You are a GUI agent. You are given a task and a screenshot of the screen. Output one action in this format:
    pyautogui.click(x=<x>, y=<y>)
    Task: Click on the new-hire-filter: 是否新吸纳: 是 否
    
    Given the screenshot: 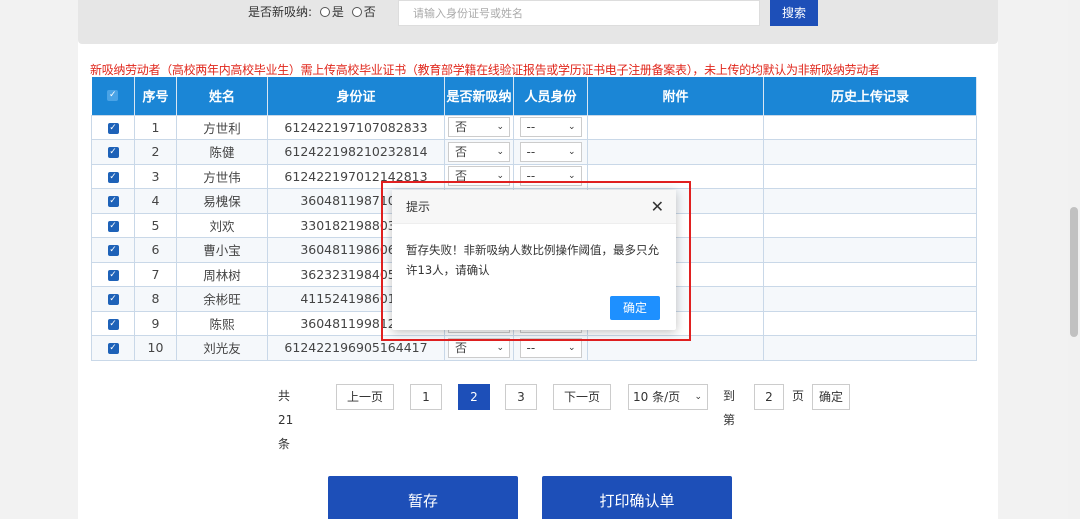 What is the action you would take?
    pyautogui.click(x=312, y=11)
    